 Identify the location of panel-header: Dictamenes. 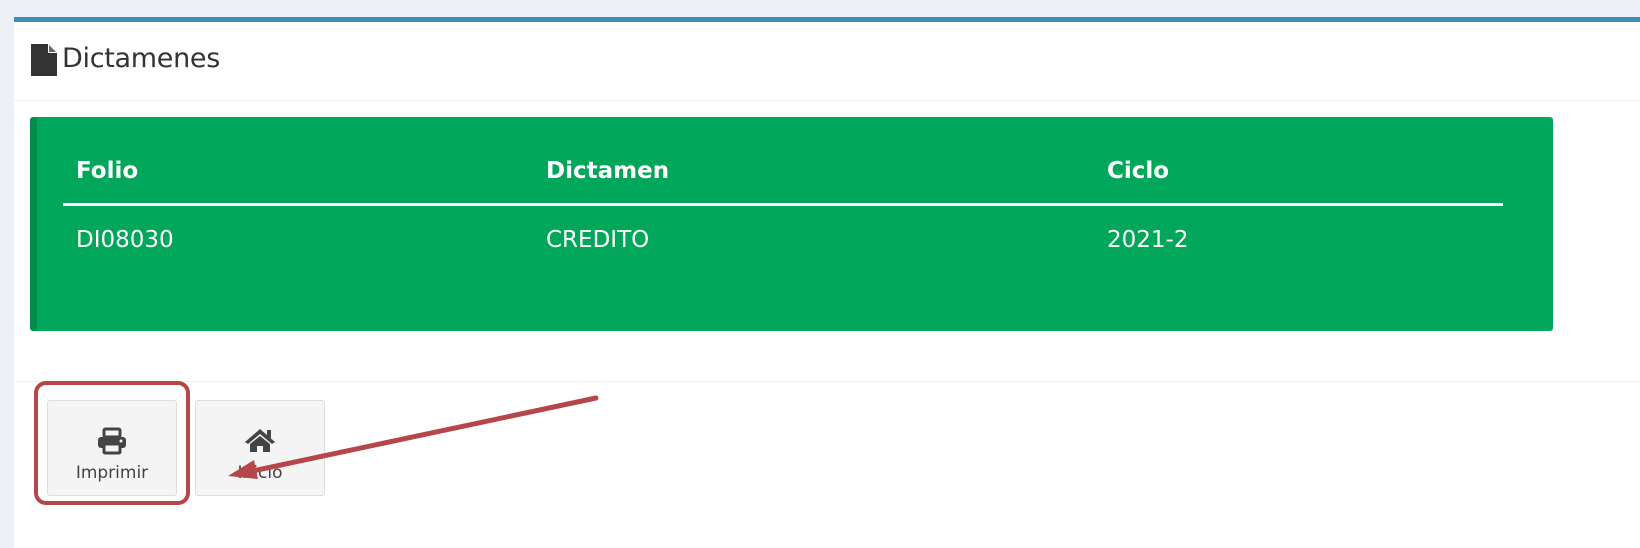
(827, 61).